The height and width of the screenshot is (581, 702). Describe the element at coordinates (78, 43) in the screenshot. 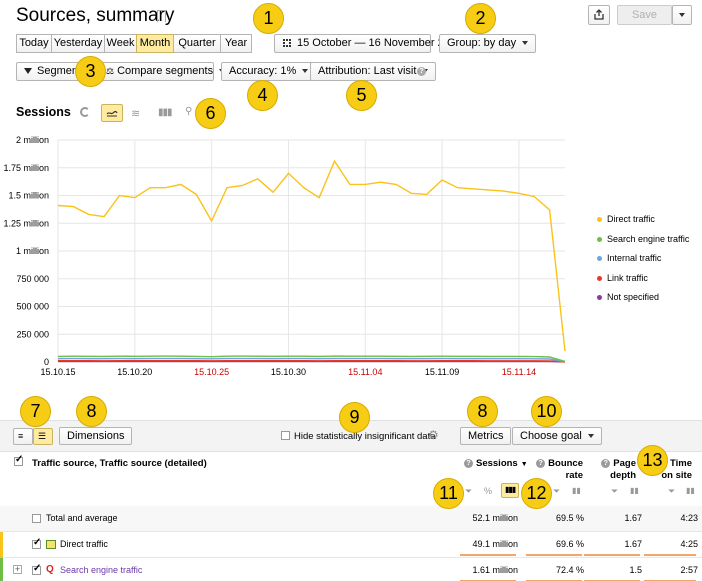

I see `period-yesterday: Yesterday` at that location.